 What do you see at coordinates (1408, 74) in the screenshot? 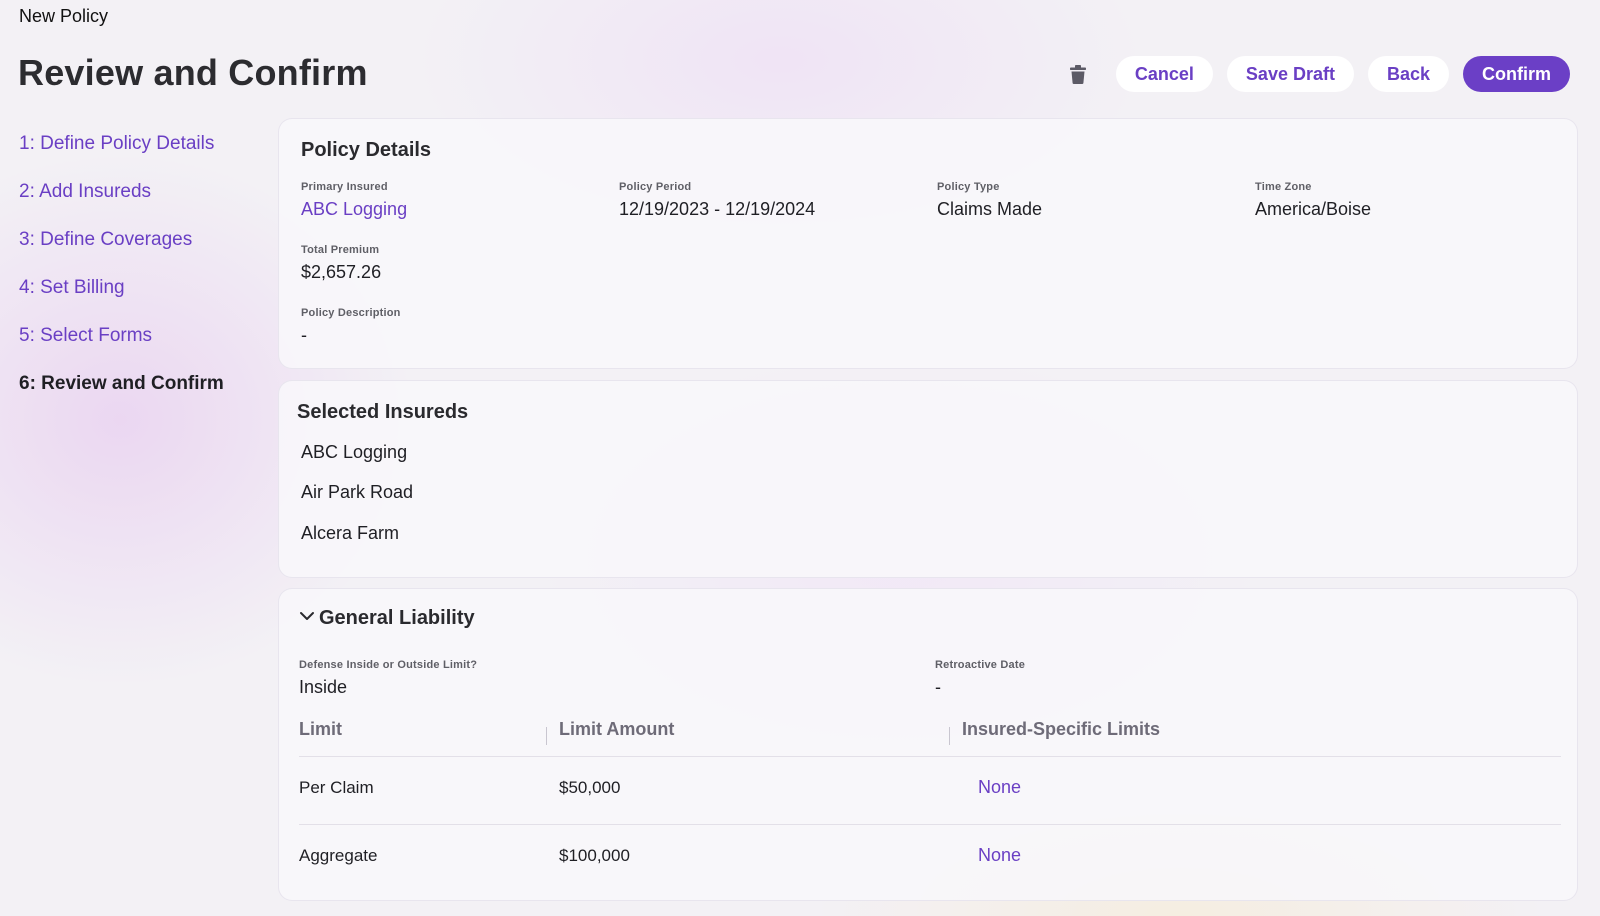
I see `back-button: Back` at bounding box center [1408, 74].